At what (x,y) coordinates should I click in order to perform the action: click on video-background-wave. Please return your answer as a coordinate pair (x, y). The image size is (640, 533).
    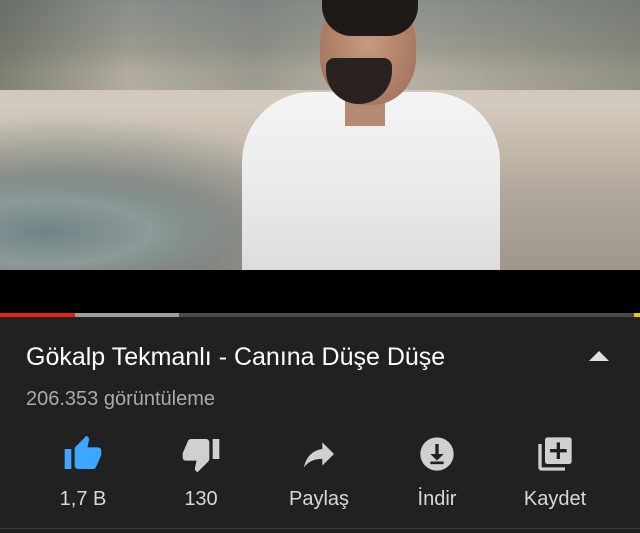
    Looking at the image, I should click on (115, 222).